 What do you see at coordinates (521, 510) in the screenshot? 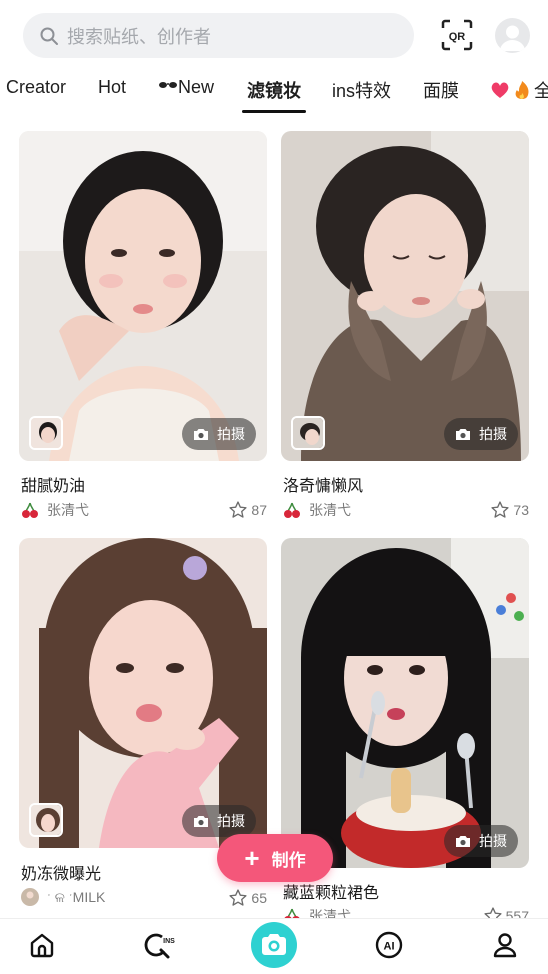
I see `favorite-number: 73` at bounding box center [521, 510].